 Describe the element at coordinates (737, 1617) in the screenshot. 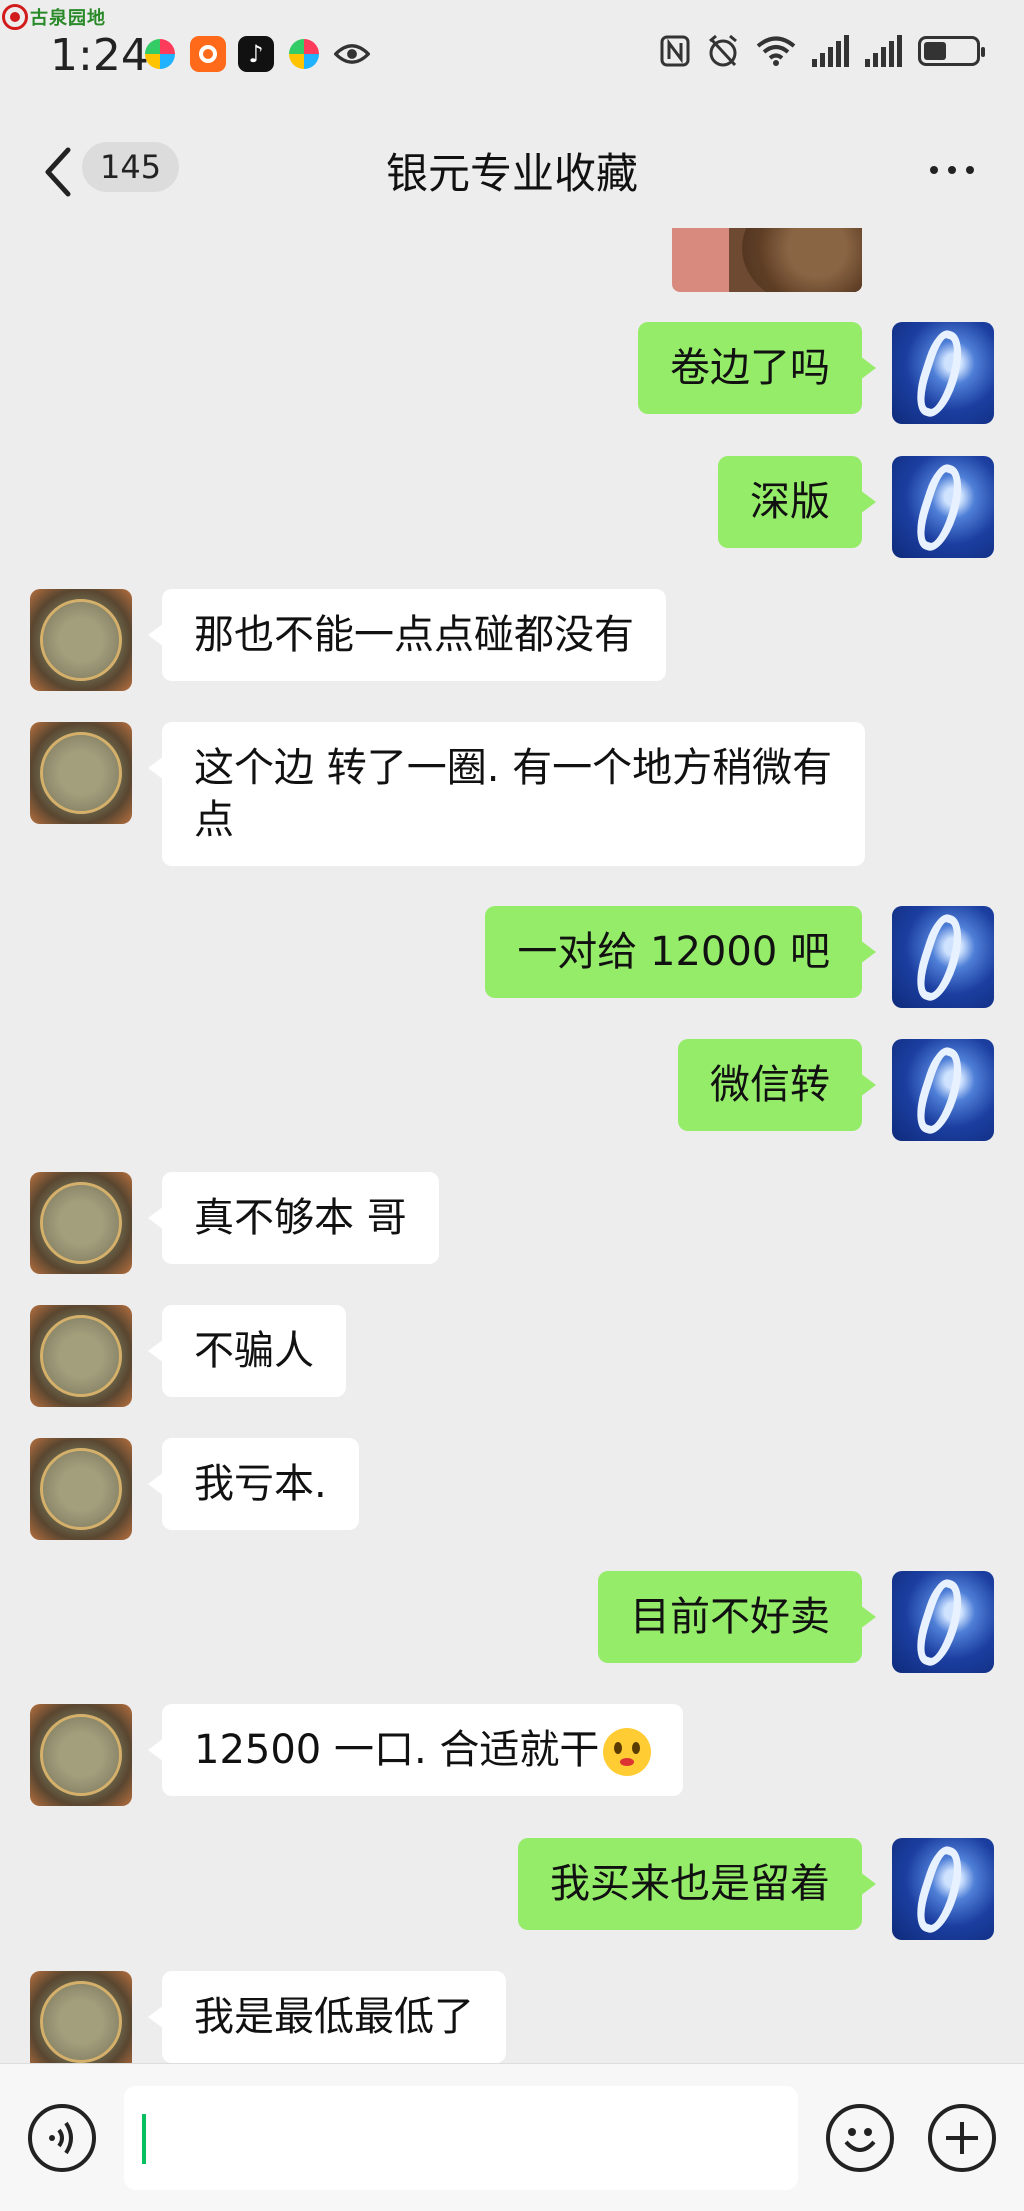

I see `my-message-bubble: 目前不好卖` at that location.